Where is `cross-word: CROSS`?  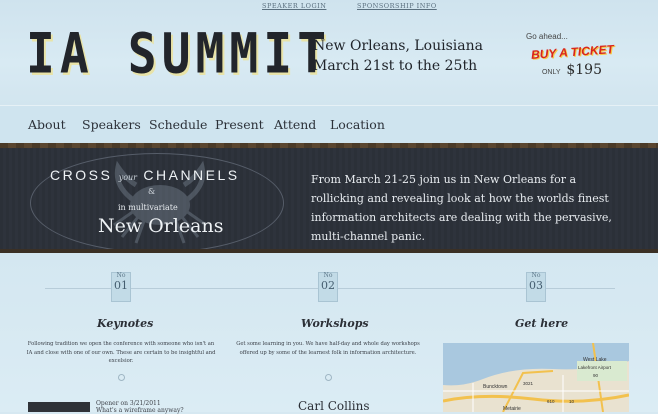 cross-word: CROSS is located at coordinates (81, 175).